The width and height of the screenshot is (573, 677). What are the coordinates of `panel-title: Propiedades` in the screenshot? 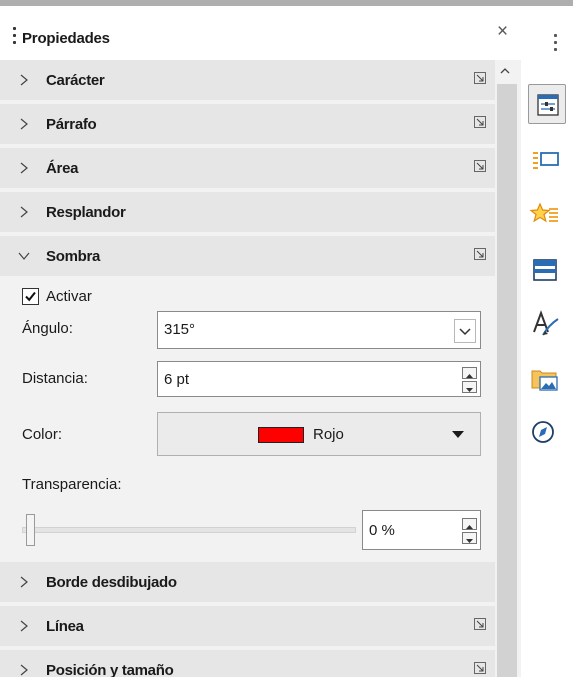 It's located at (66, 38).